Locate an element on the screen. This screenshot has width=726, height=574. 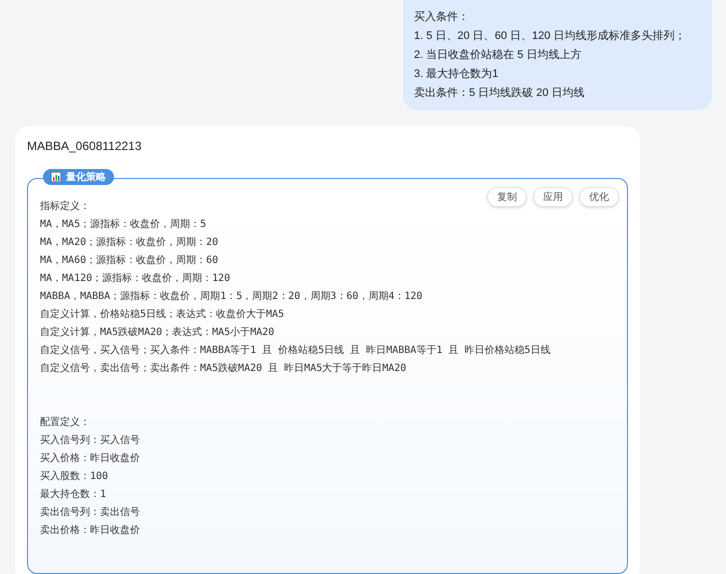
message-line: 3. 最大持仓数为1 is located at coordinates (456, 74).